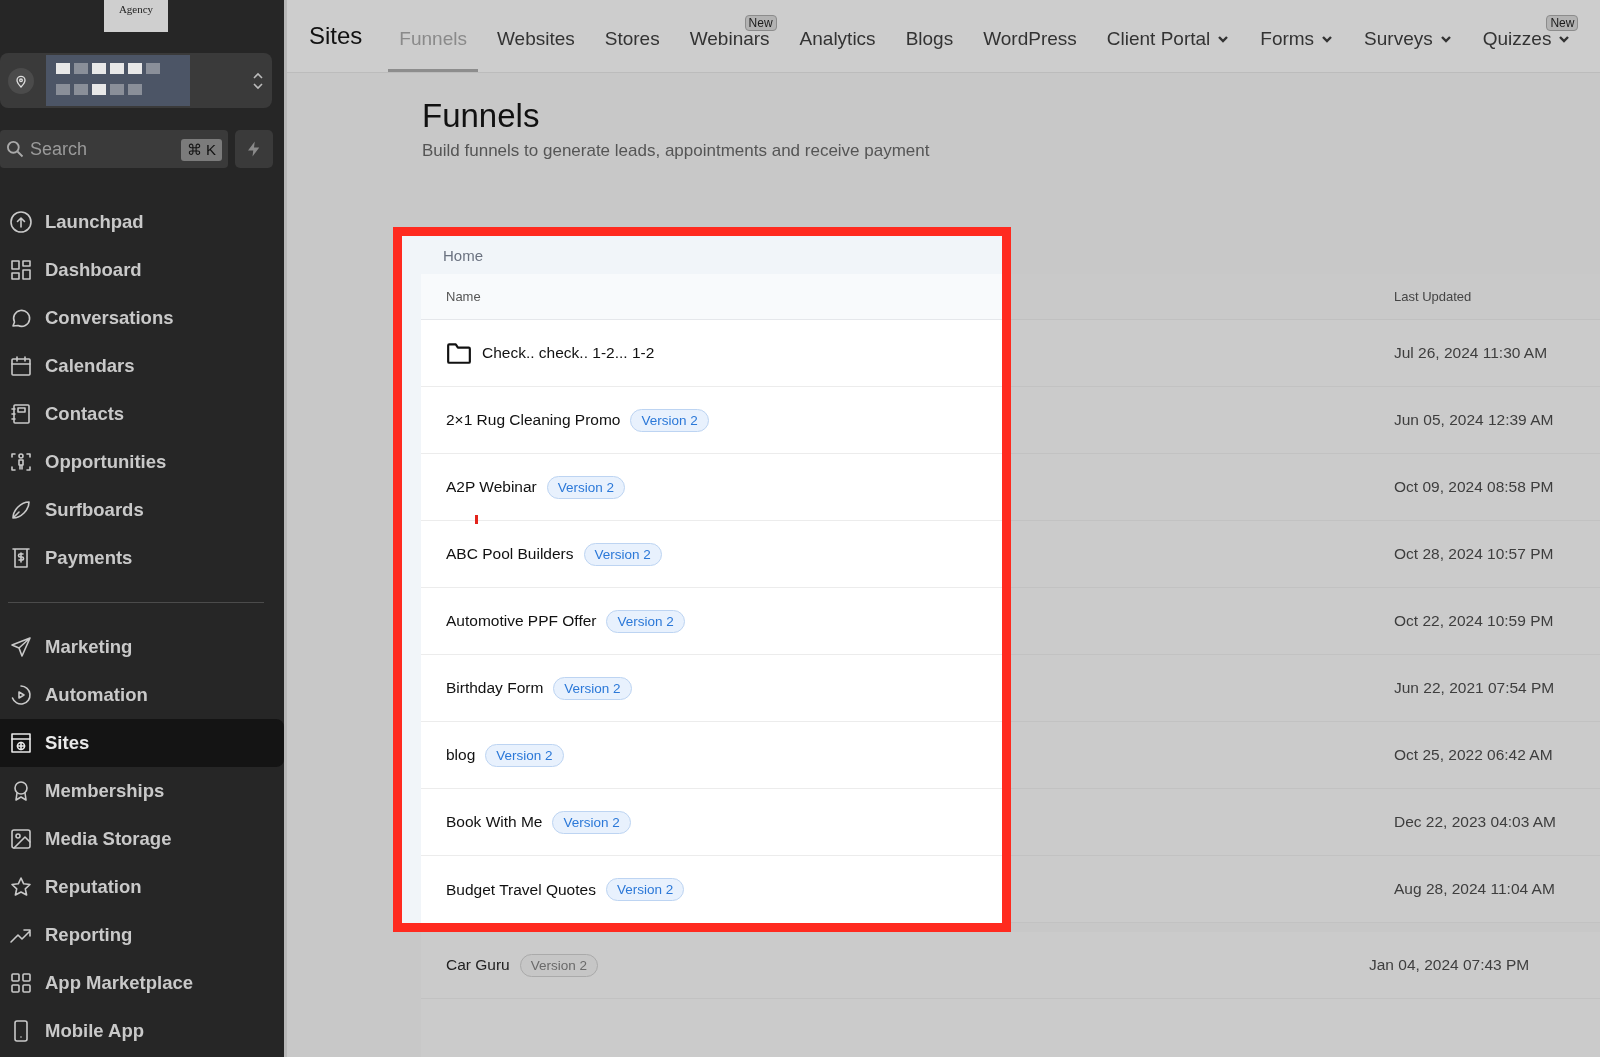 This screenshot has height=1057, width=1600. I want to click on section-title: Sites, so click(336, 36).